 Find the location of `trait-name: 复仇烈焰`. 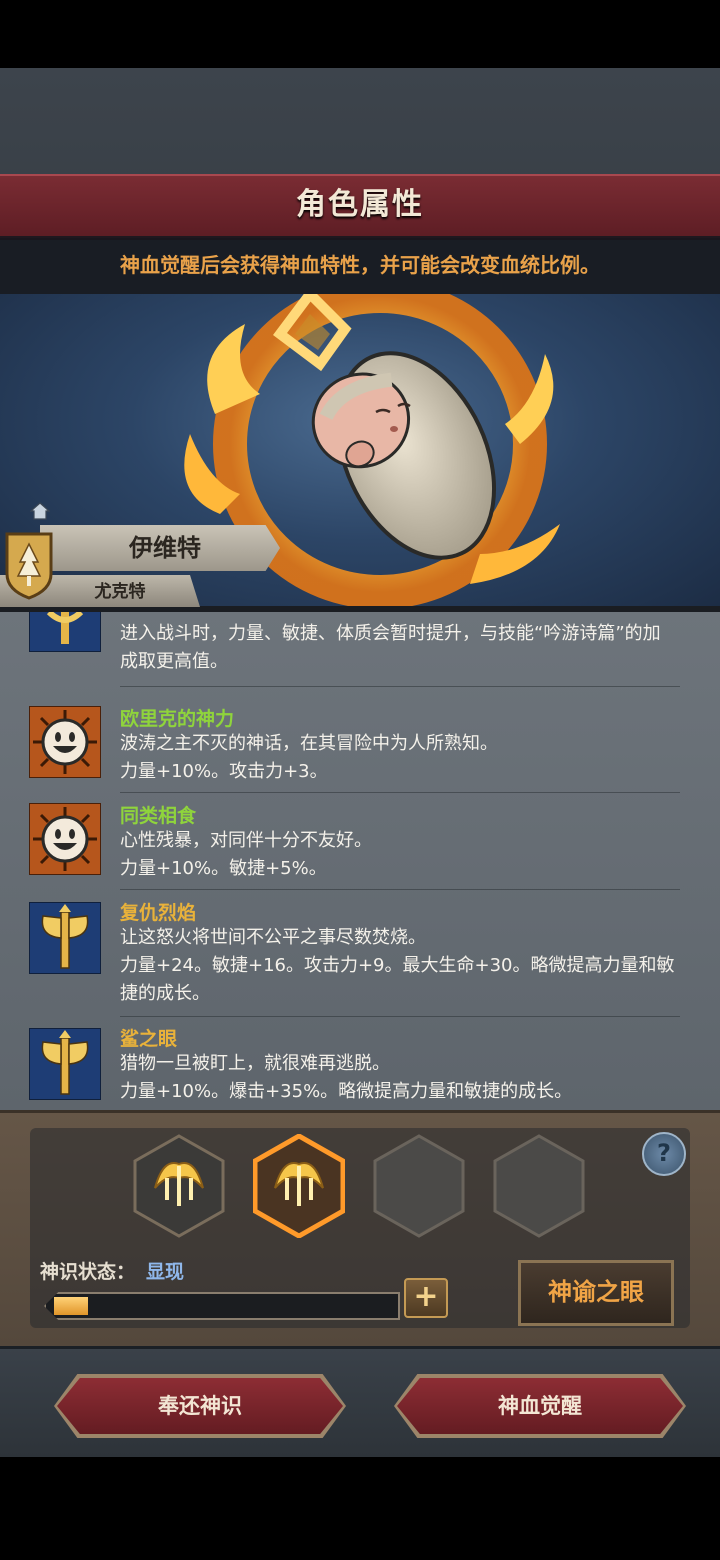

trait-name: 复仇烈焰 is located at coordinates (158, 913).